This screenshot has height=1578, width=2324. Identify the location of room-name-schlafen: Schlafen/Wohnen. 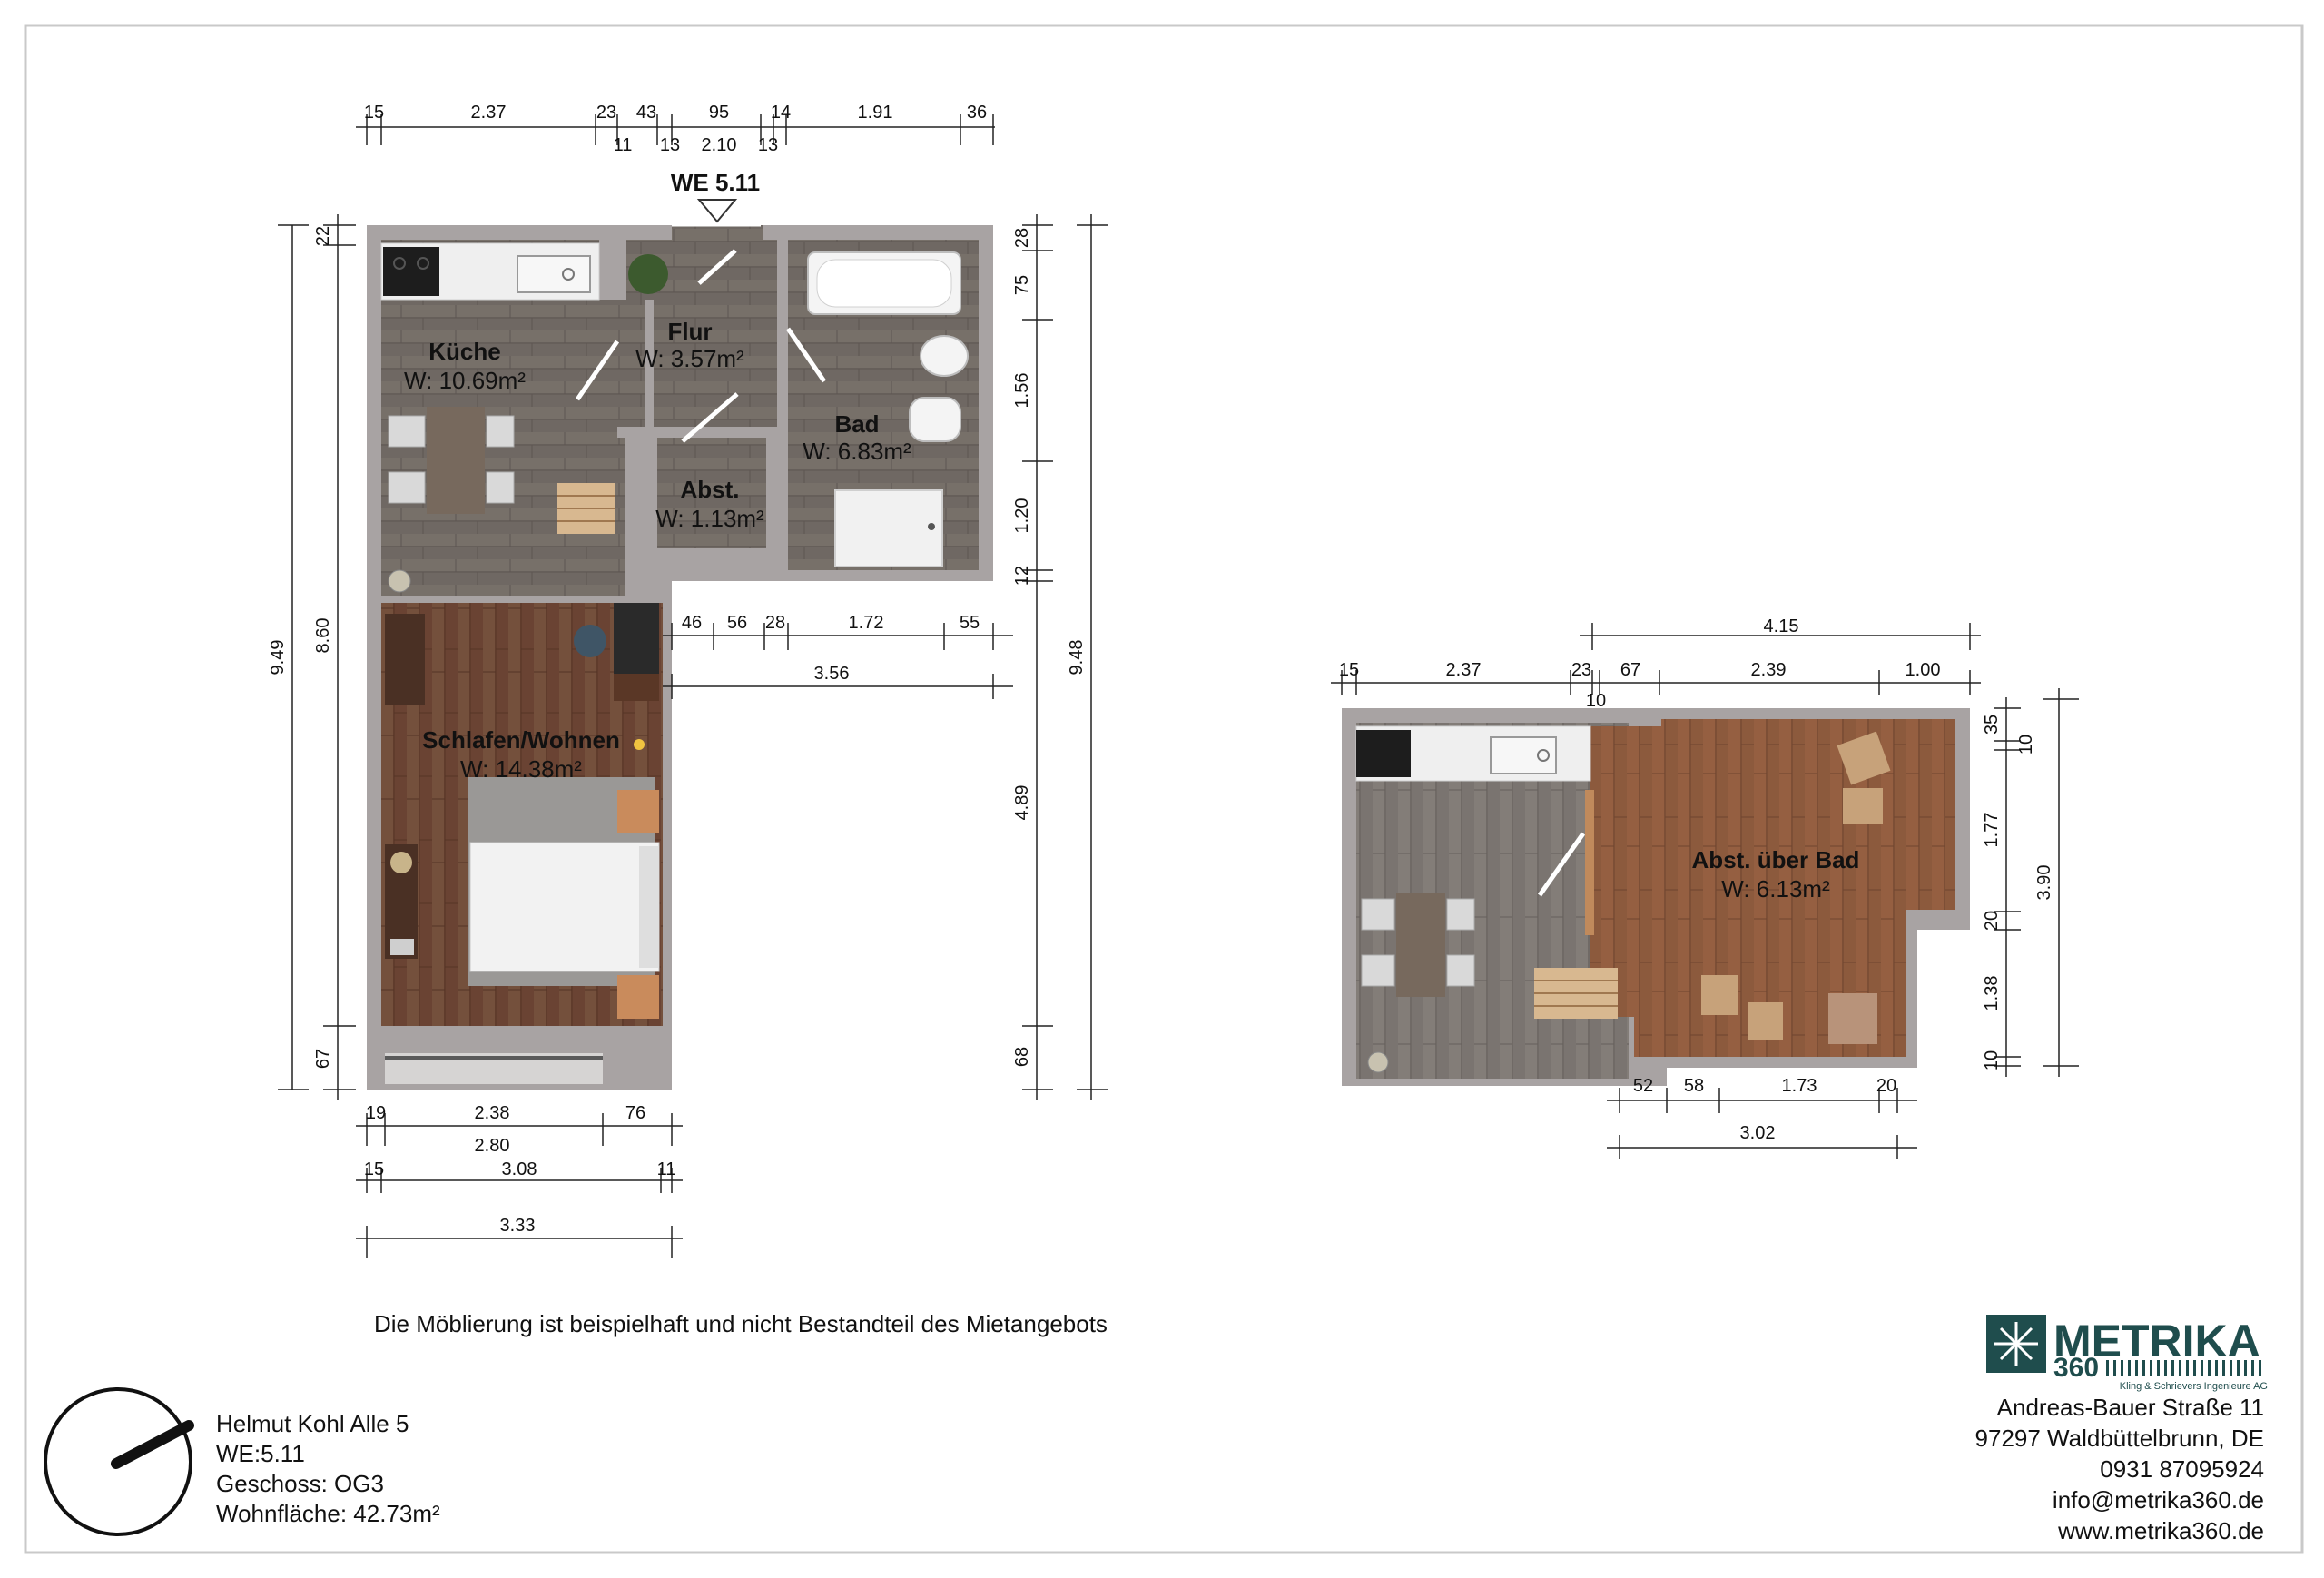
(521, 740).